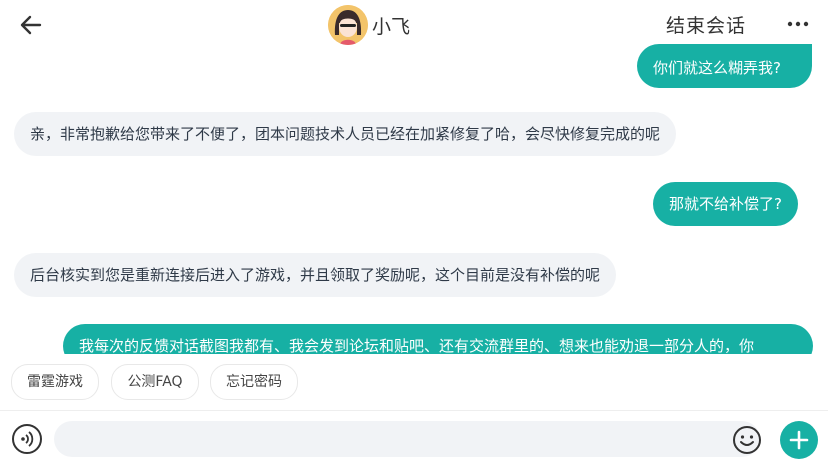 The width and height of the screenshot is (828, 467). Describe the element at coordinates (155, 382) in the screenshot. I see `quick-reply-chip: 公测FAQ` at that location.